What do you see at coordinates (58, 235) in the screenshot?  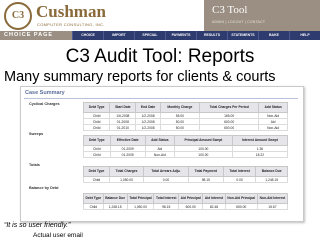 I see `quote-attribution: Actual user email` at bounding box center [58, 235].